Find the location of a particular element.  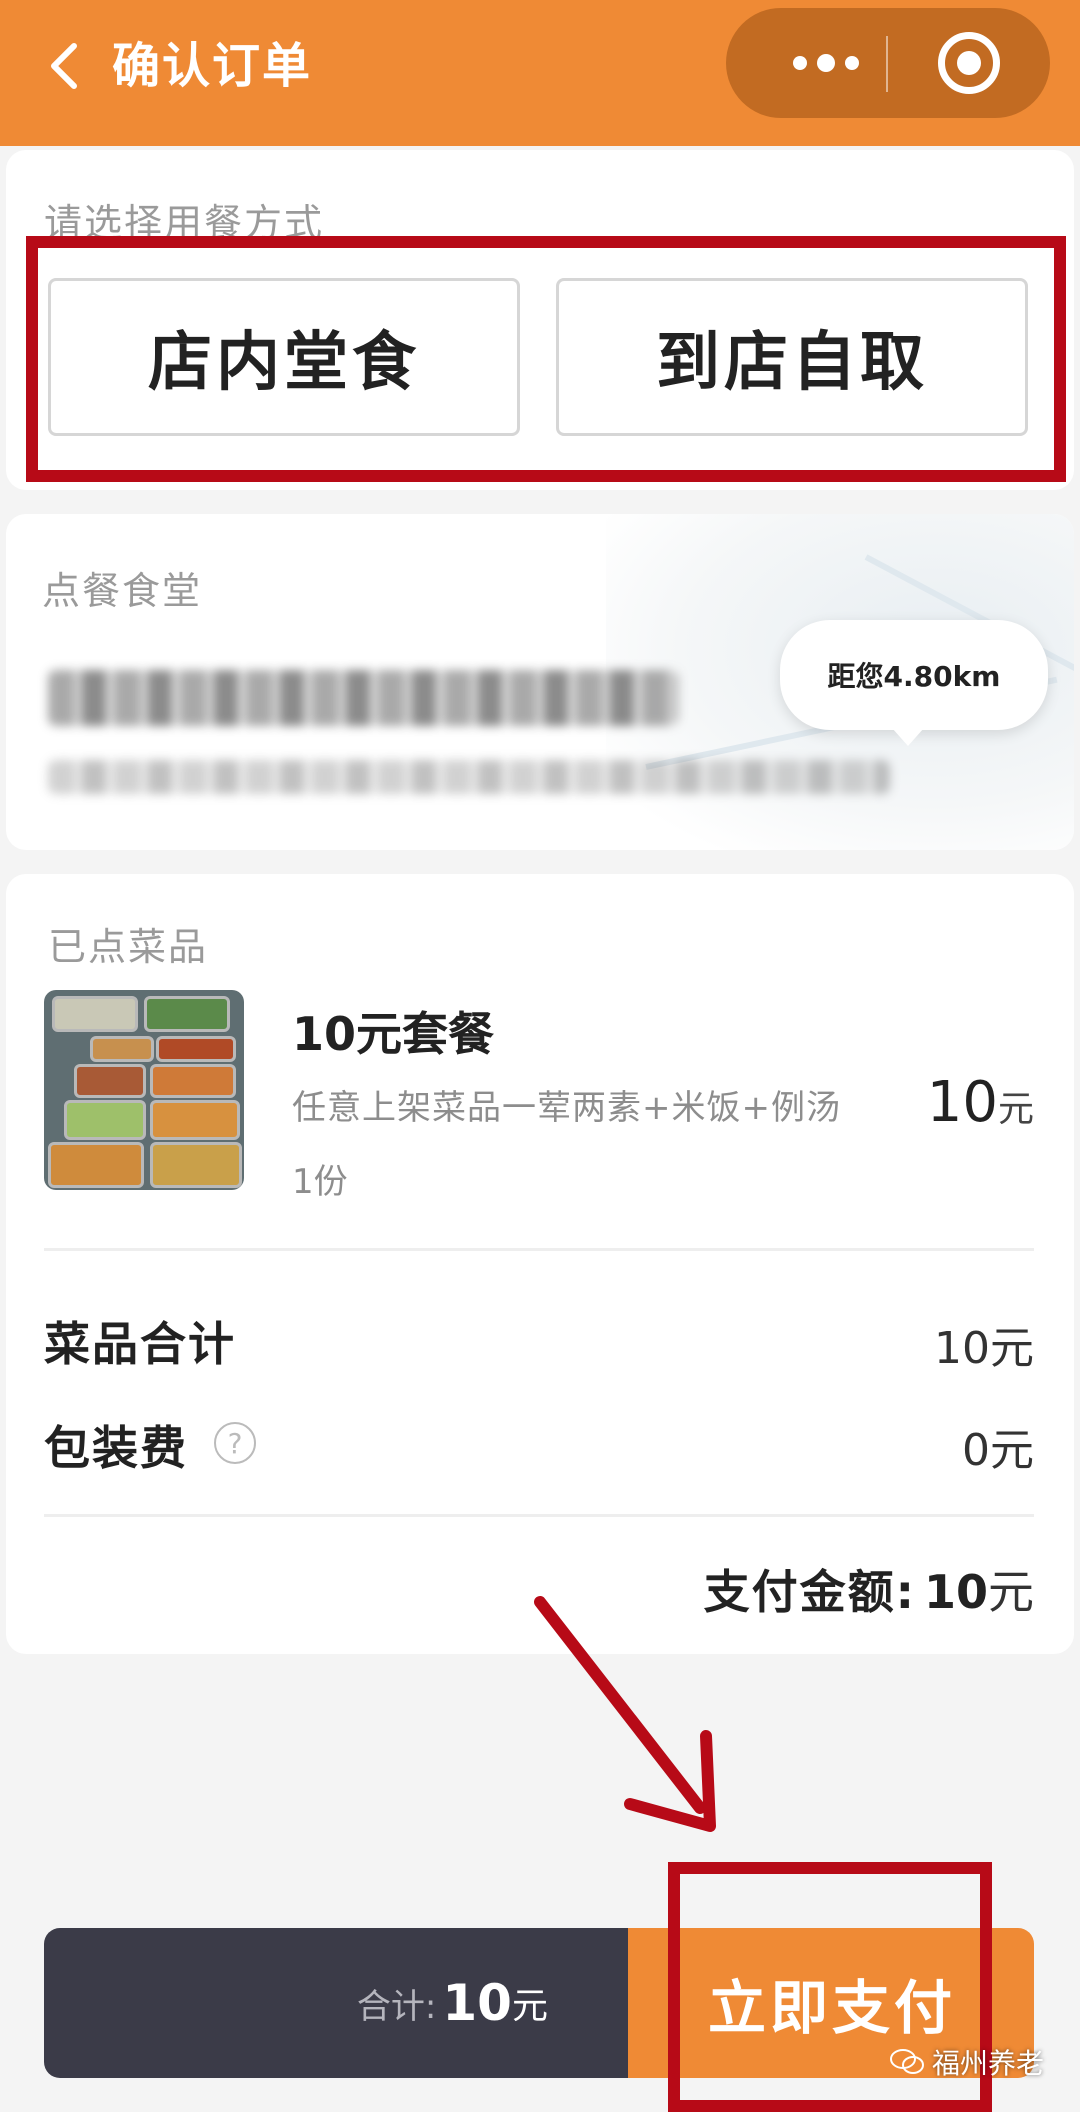

dish-name: 10元套餐 is located at coordinates (393, 1034).